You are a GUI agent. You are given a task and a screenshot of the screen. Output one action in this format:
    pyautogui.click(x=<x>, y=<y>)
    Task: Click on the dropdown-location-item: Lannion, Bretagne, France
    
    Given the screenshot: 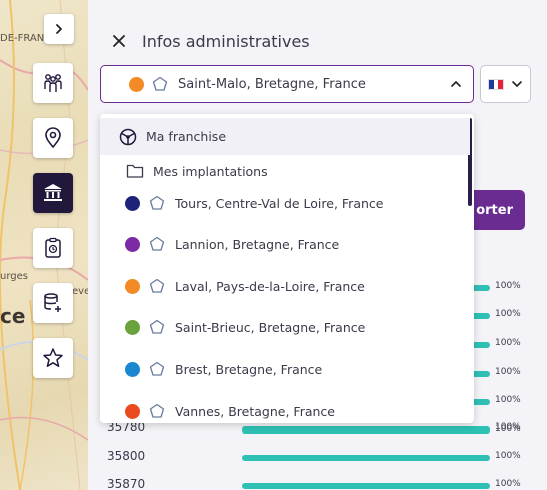 What is the action you would take?
    pyautogui.click(x=285, y=244)
    